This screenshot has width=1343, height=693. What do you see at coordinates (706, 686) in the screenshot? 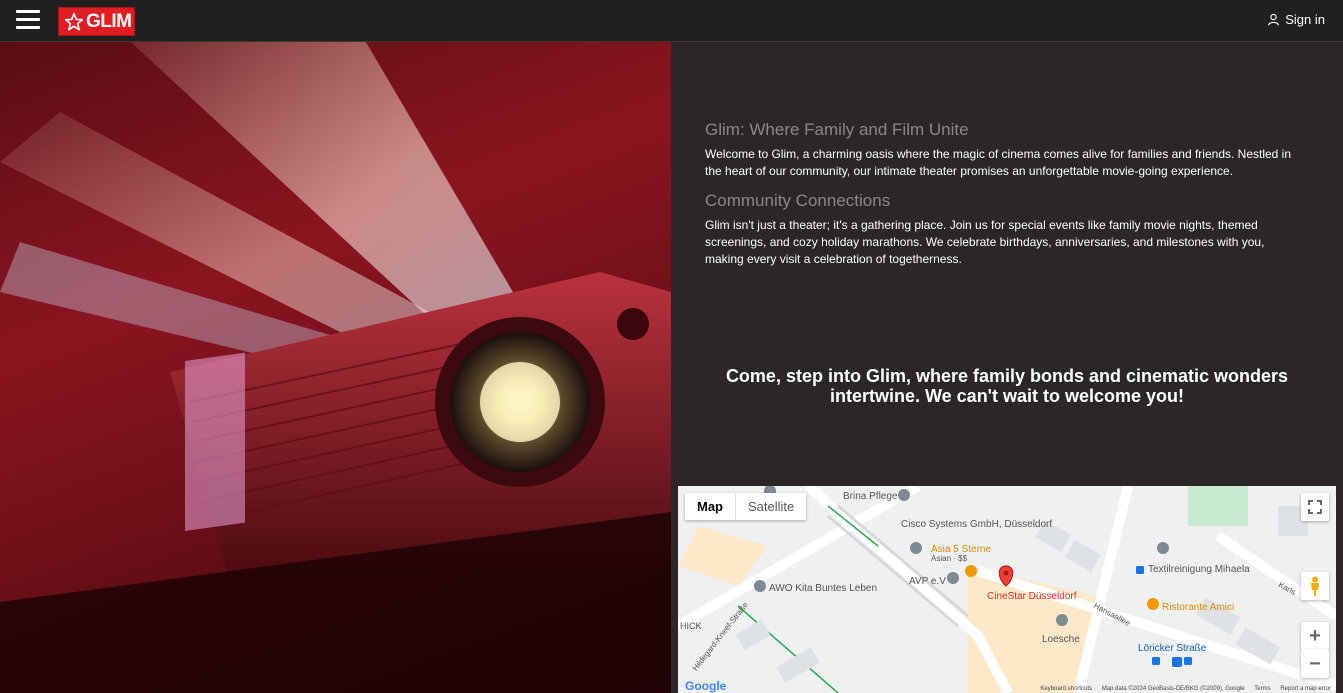
I see `google-logo: Google` at bounding box center [706, 686].